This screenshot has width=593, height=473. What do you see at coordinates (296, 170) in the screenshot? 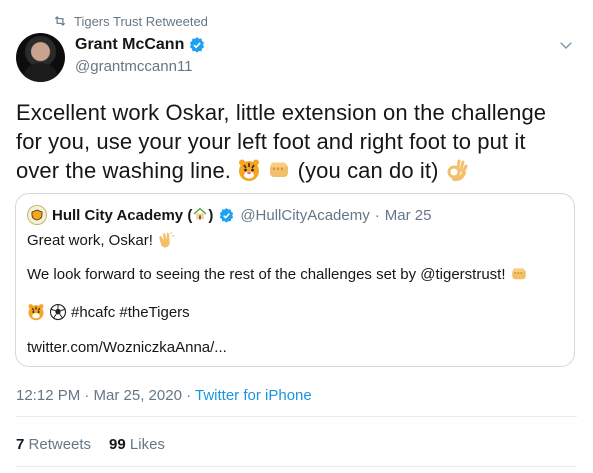
I see `tweet-line: over the washing line. (you can do it)` at bounding box center [296, 170].